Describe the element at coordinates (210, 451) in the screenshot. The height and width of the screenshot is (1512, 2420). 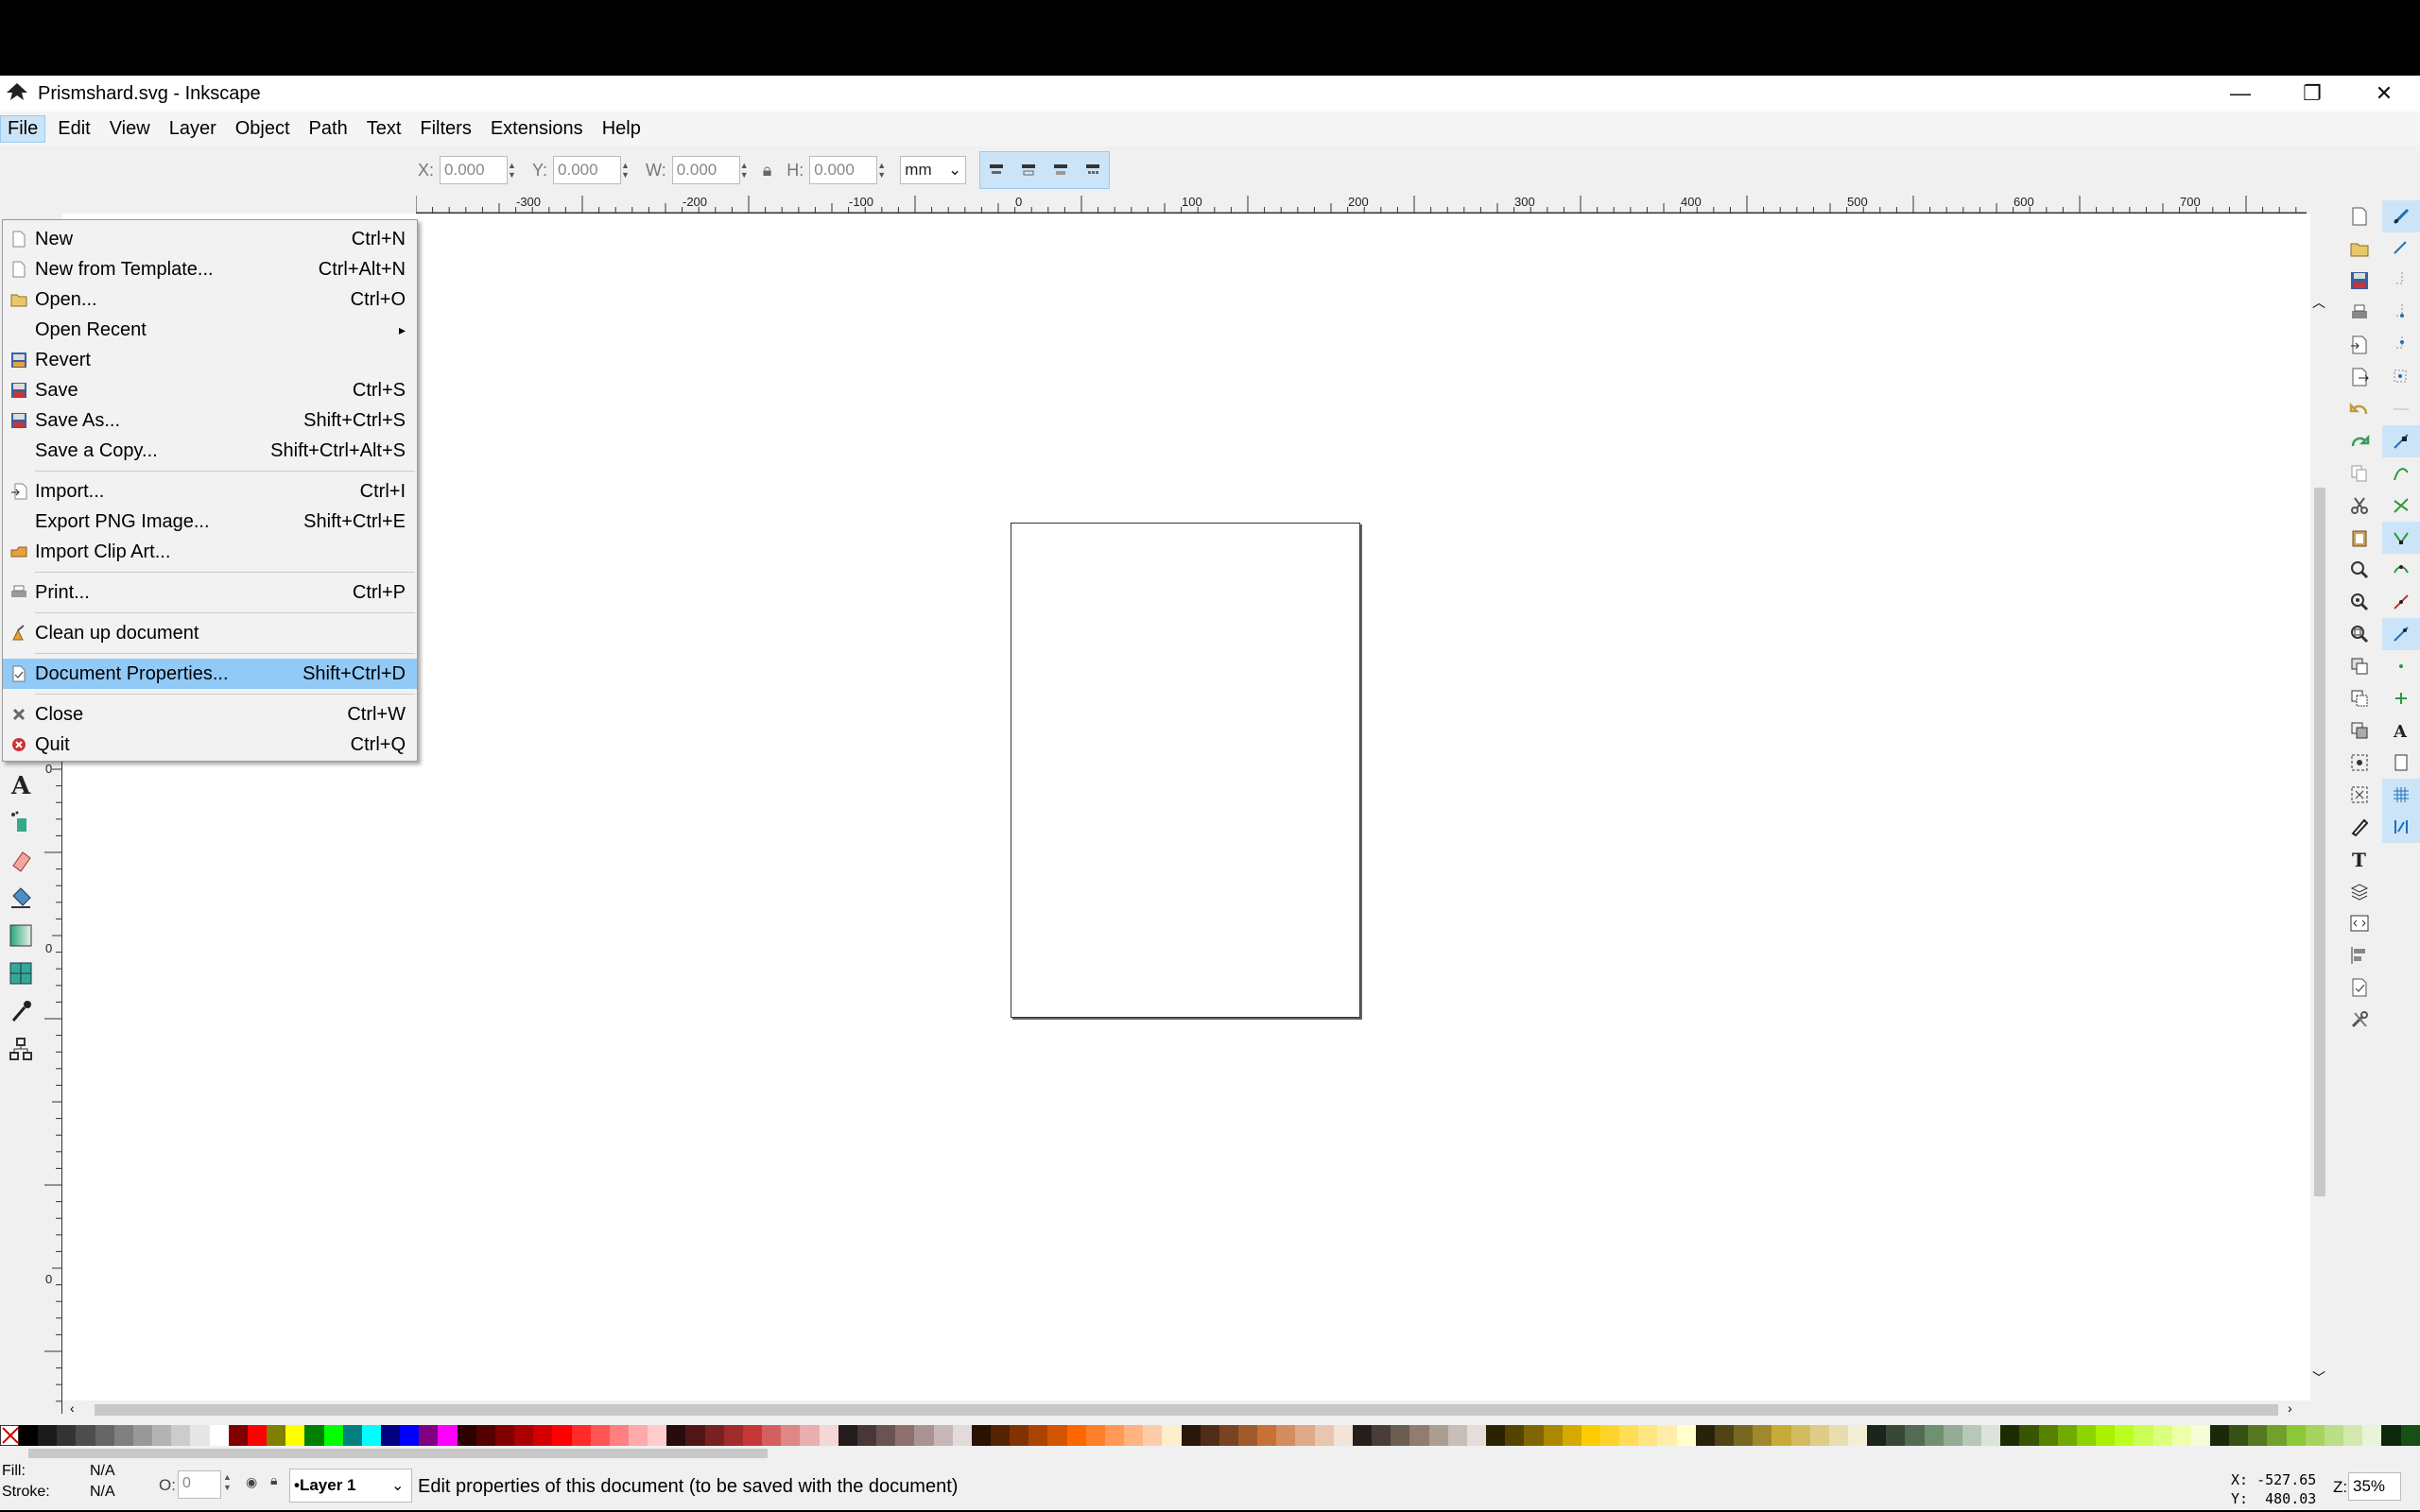
I see `menu-item-save-a-copy: Save a Copy... Shift+Ctrl+Alt+S` at that location.